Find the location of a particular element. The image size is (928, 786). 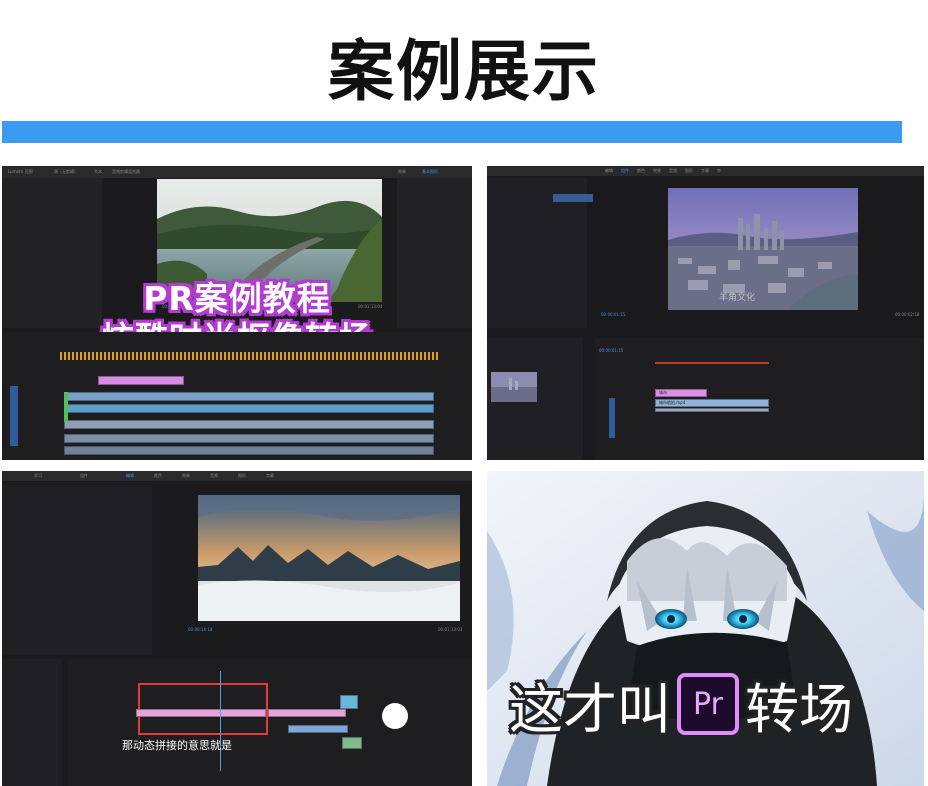

project-panel is located at coordinates (32, 722).